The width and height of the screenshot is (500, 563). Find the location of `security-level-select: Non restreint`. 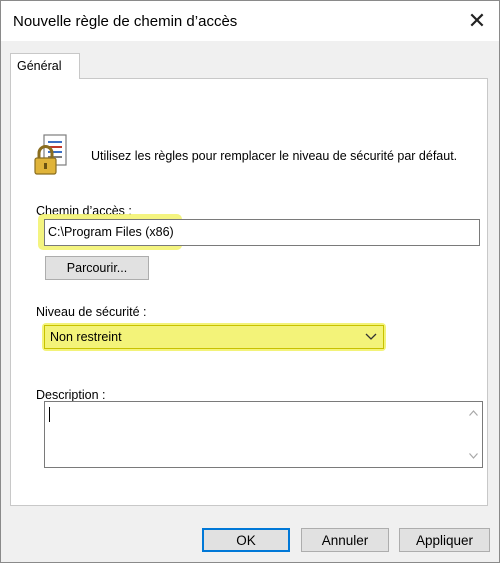

security-level-select: Non restreint is located at coordinates (214, 337).